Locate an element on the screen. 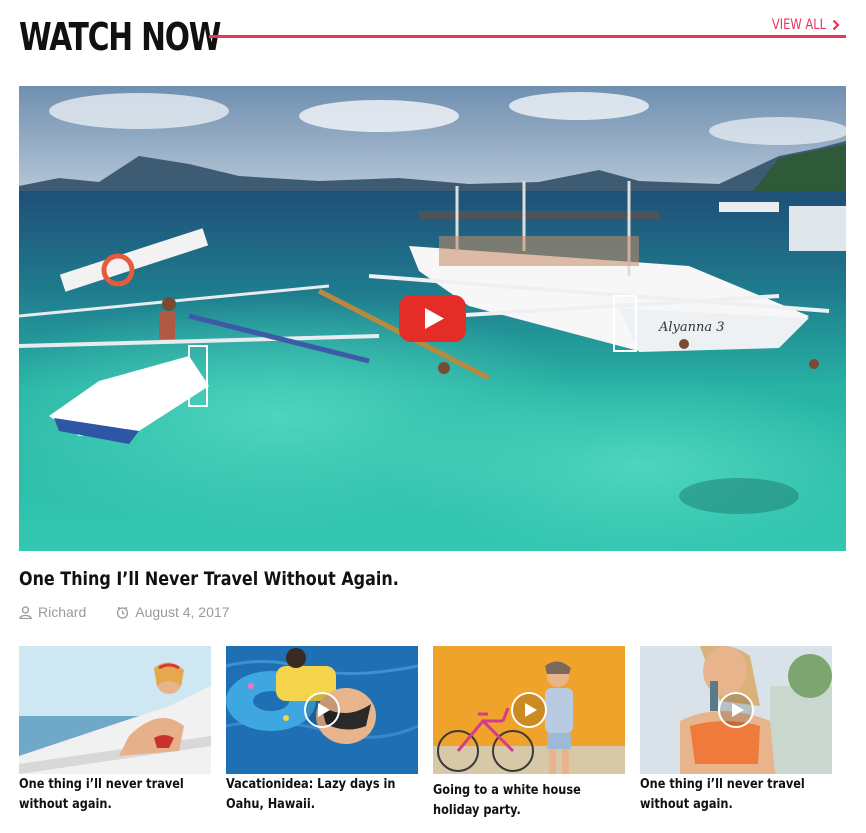  date-meta: August 4, 2017 is located at coordinates (172, 612).